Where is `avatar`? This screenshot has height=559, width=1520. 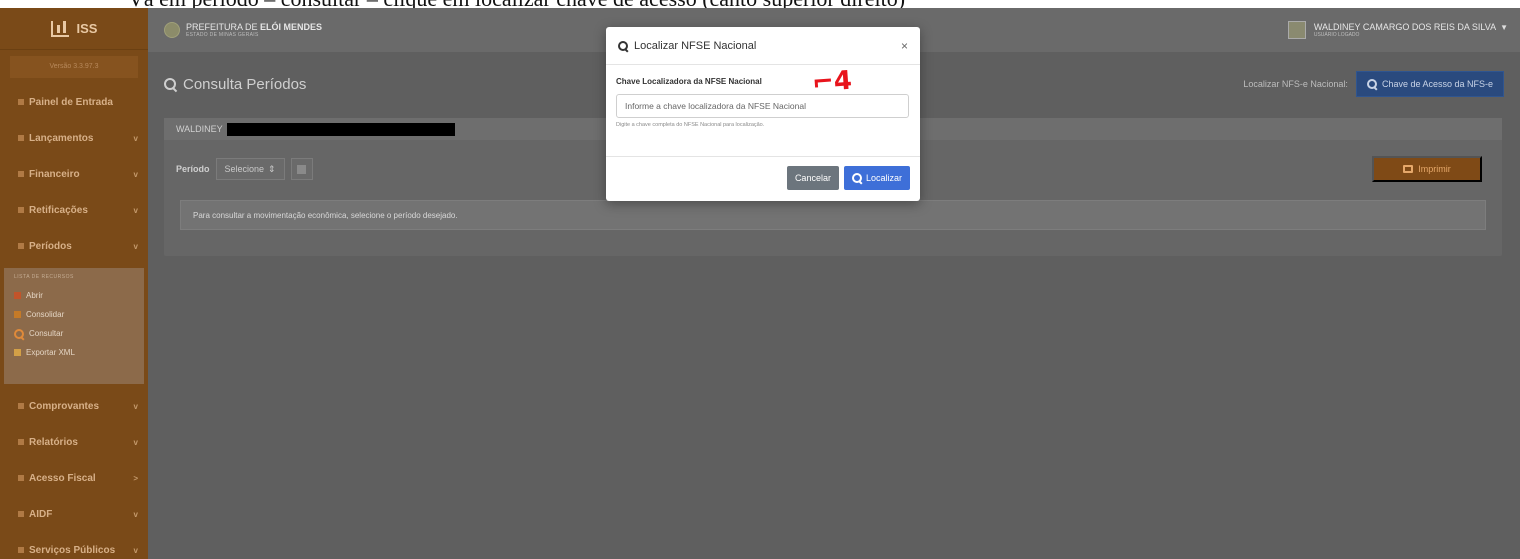
avatar is located at coordinates (1296, 30).